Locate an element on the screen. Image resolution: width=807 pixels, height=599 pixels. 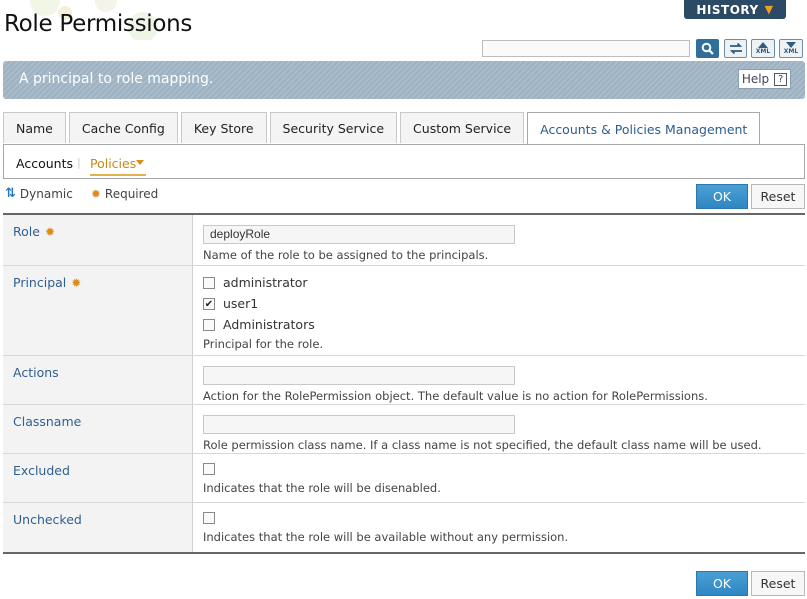
principal-option: administrator is located at coordinates (499, 282).